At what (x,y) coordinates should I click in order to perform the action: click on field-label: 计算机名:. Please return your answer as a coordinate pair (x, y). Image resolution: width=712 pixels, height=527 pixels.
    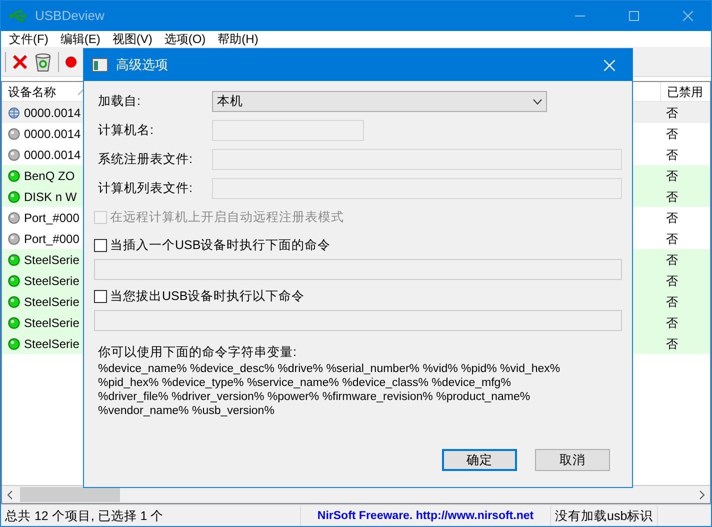
    Looking at the image, I should click on (125, 131).